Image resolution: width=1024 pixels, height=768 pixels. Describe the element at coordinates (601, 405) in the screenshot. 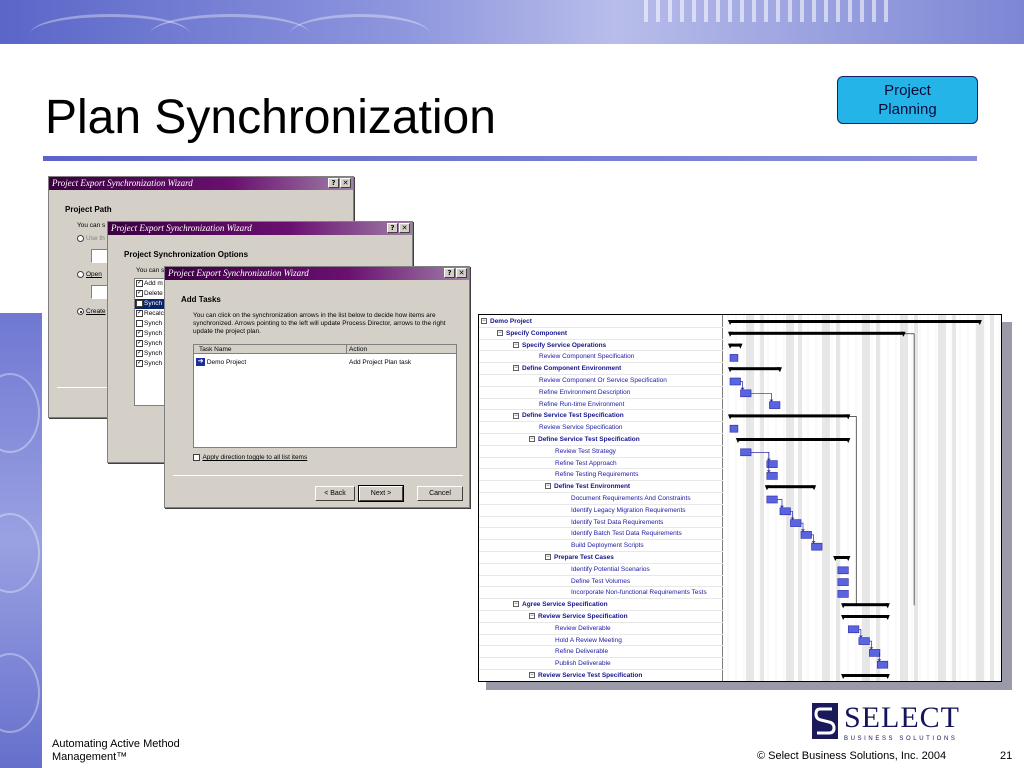

I see `gantt-task-row: Refine Run-time Environment` at that location.